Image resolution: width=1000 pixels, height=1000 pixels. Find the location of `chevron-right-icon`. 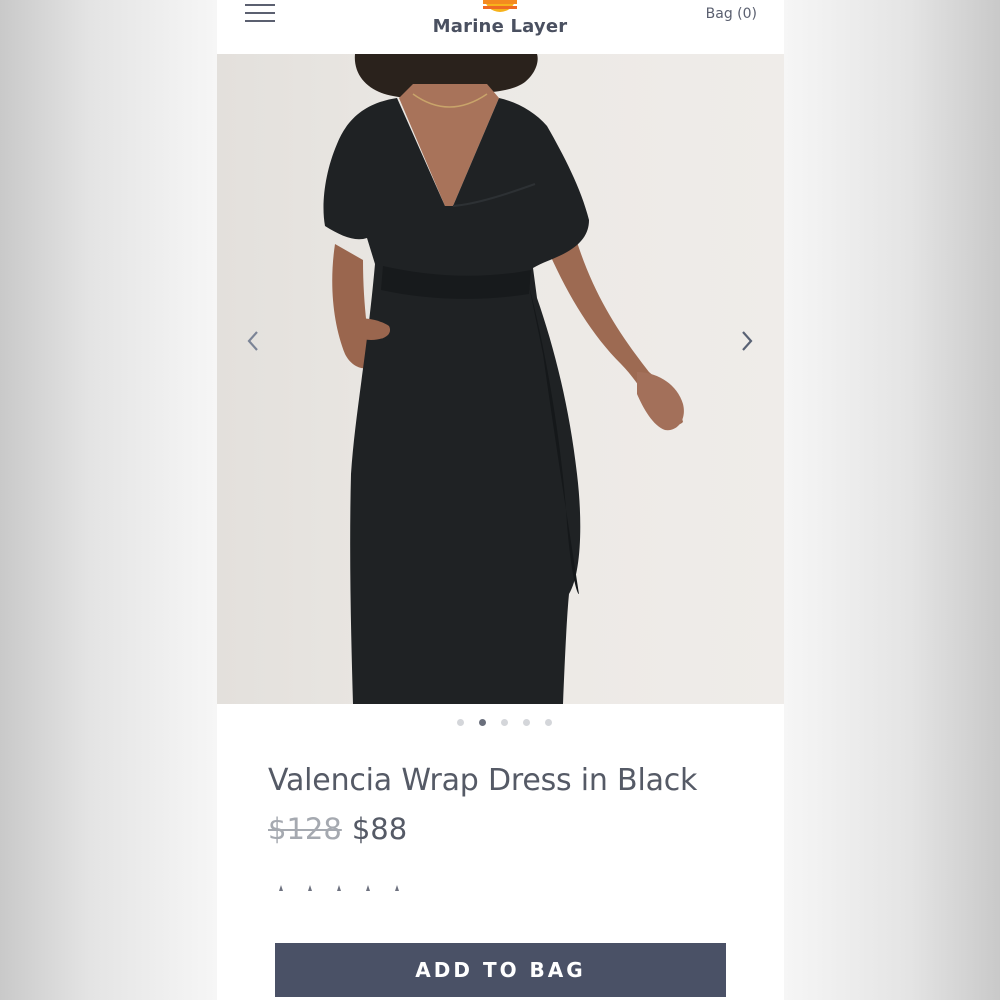

chevron-right-icon is located at coordinates (747, 341).